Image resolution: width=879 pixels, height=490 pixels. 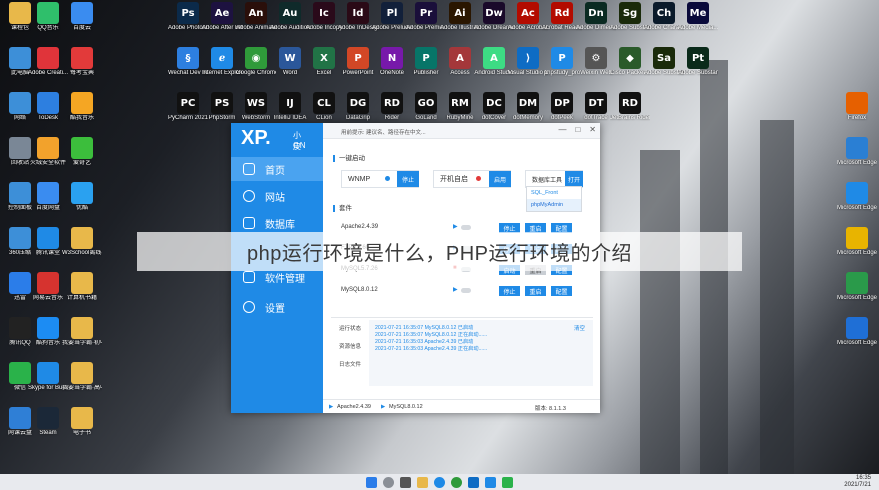 I want to click on app-icon: DP, so click(x=562, y=103).